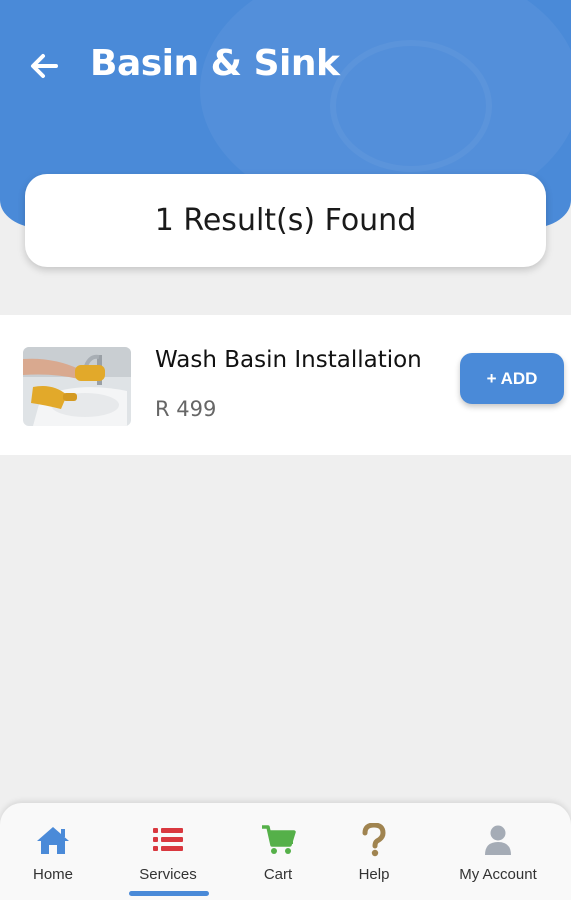  I want to click on nav-item-my-account: My Account, so click(498, 851).